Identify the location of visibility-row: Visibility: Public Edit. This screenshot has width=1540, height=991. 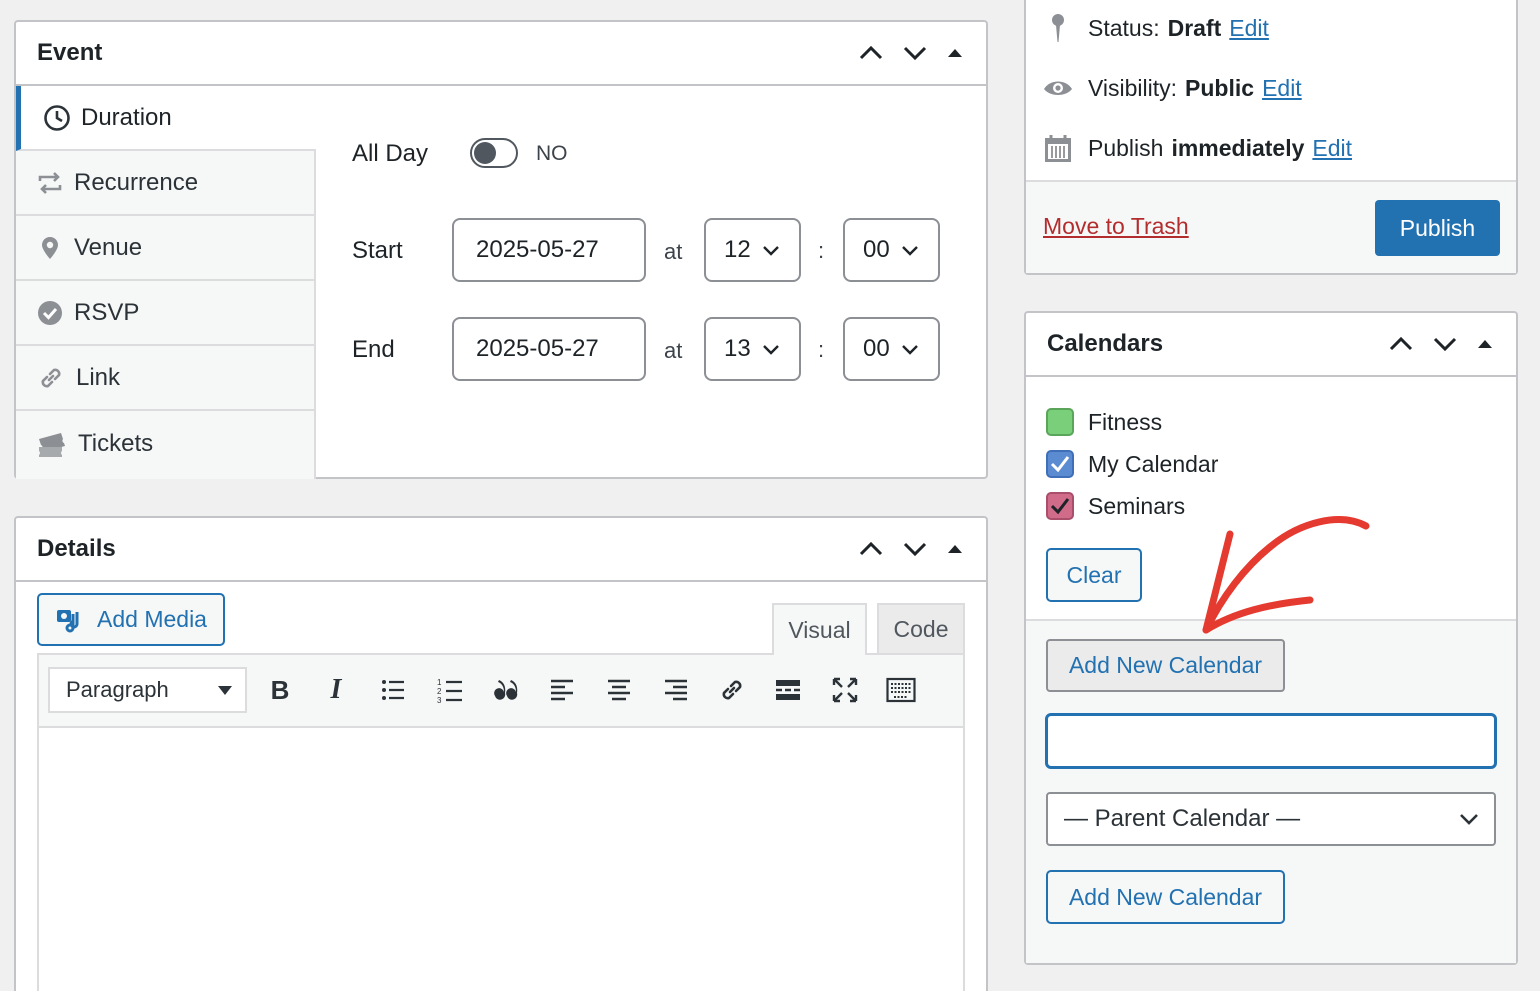
(1172, 88).